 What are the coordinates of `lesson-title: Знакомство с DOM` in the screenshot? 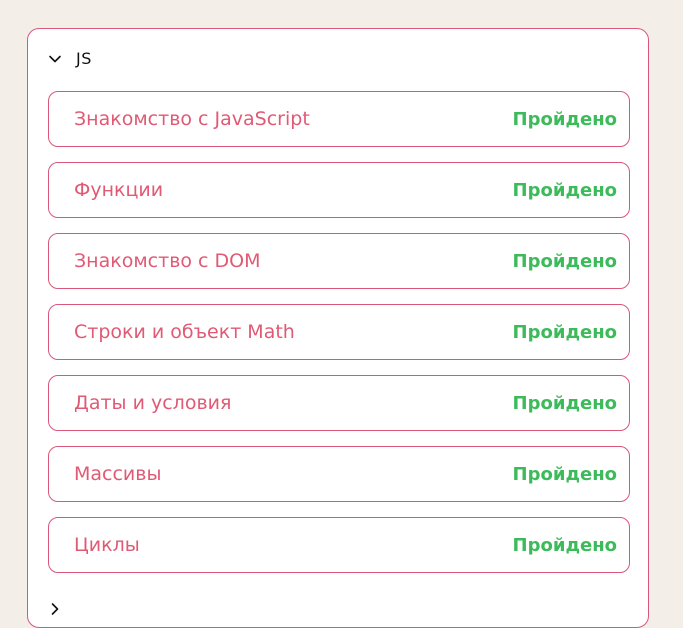 It's located at (167, 261).